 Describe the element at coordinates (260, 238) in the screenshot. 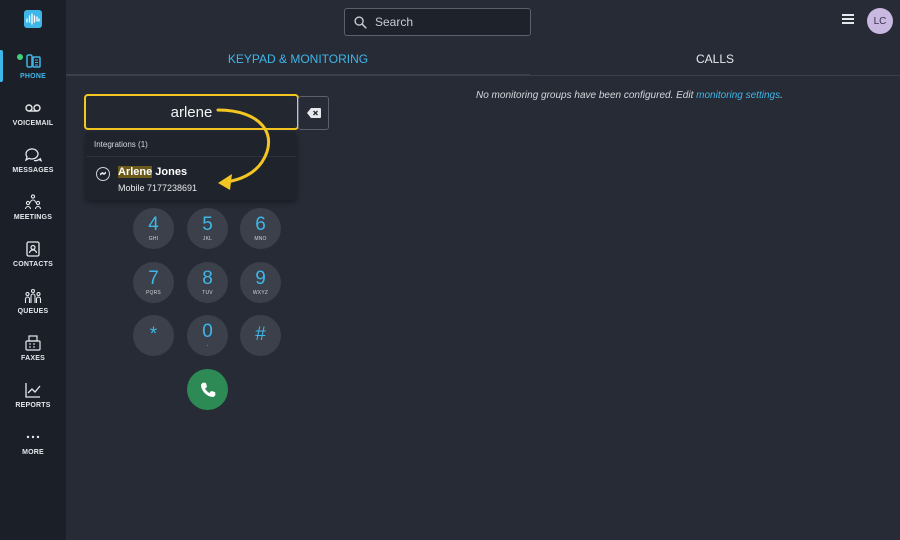

I see `key-letters: MNO` at that location.